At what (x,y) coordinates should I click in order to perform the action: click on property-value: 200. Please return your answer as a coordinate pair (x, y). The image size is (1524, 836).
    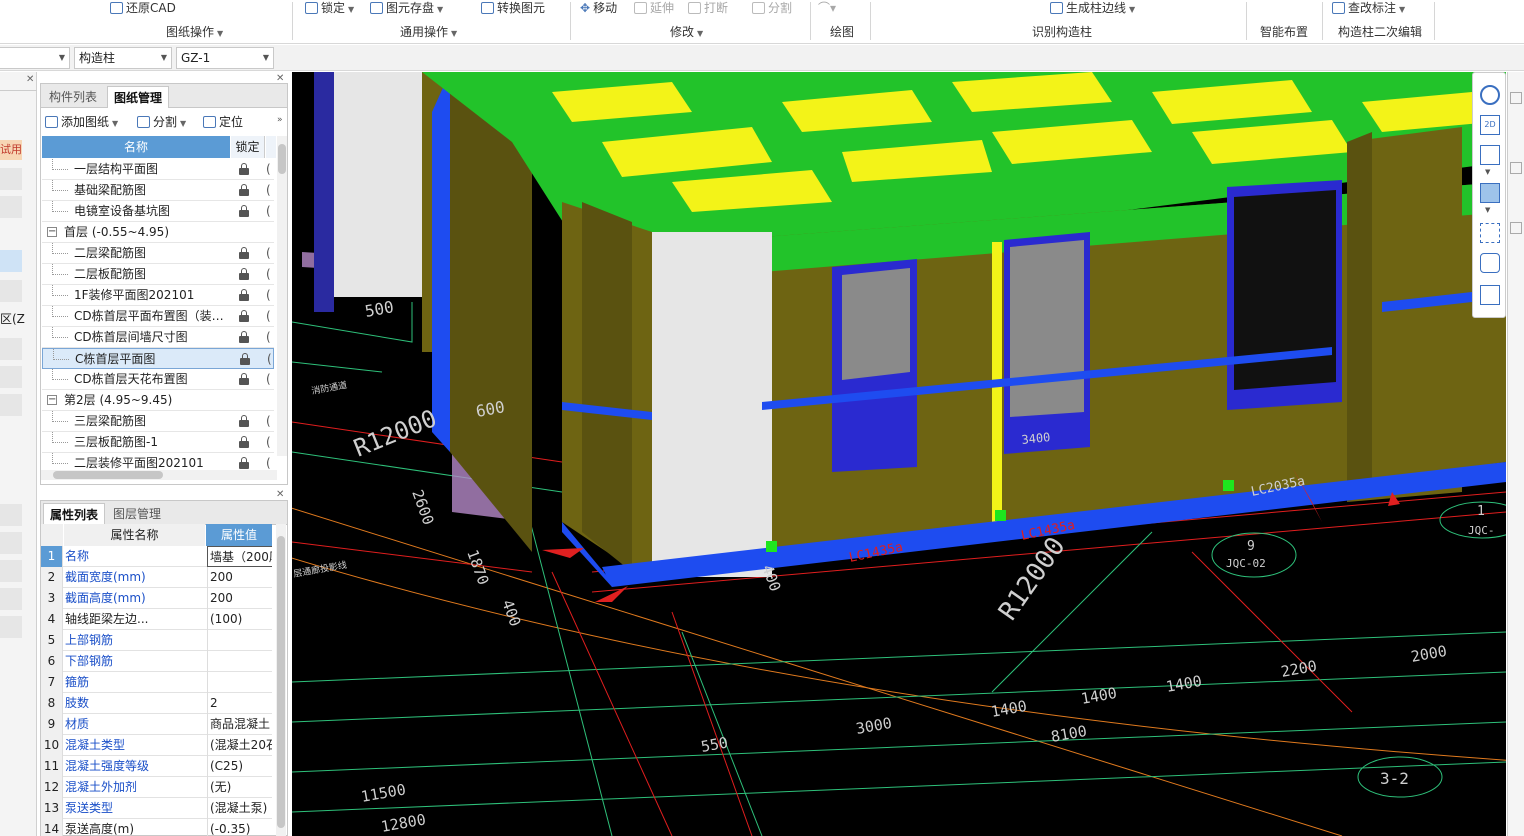
    Looking at the image, I should click on (239, 577).